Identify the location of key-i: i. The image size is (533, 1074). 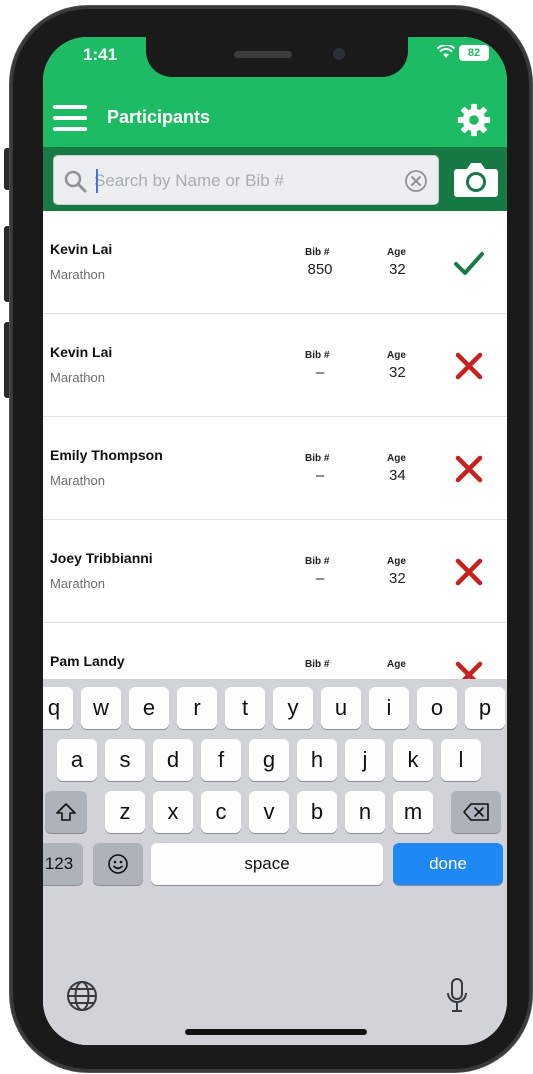
(389, 708).